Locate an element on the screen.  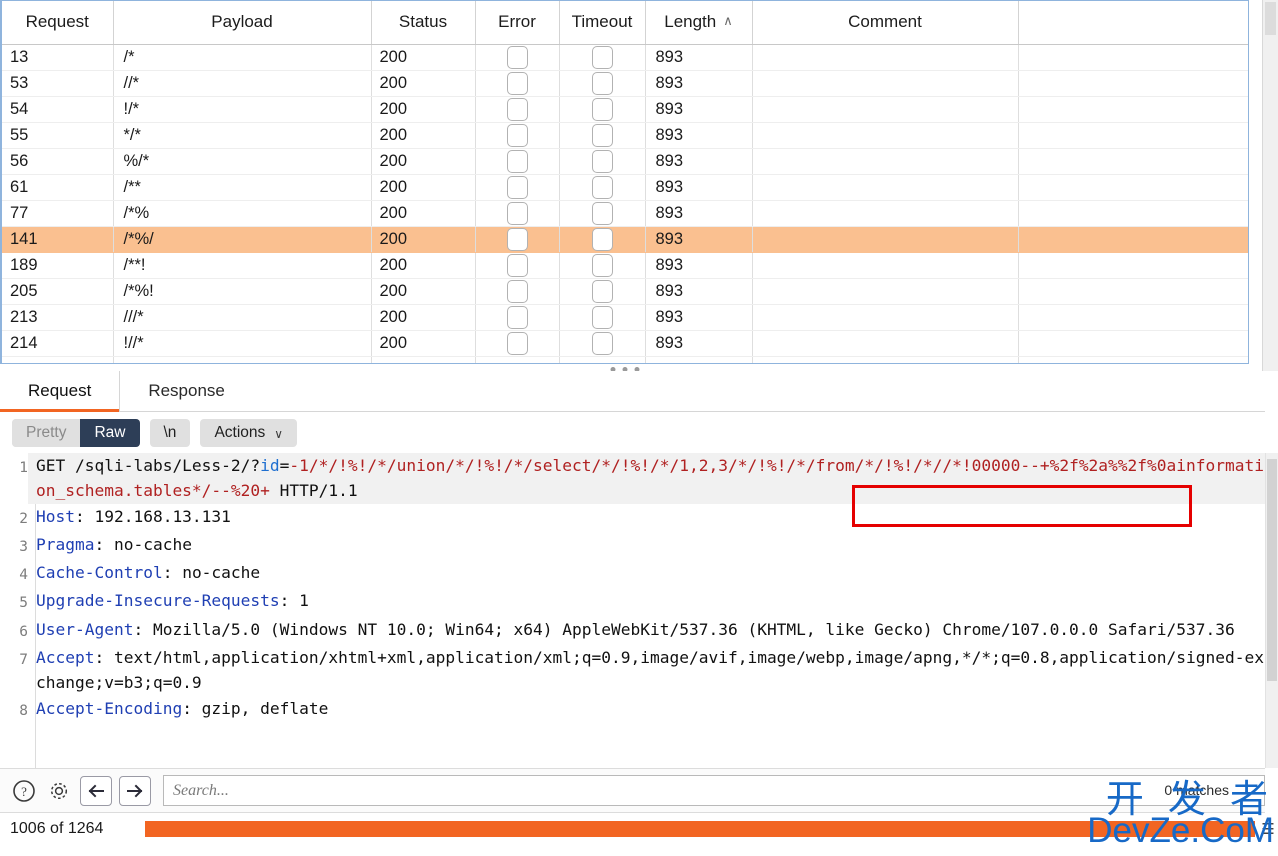
table-row: 205/*%! 200 893 is located at coordinates (625, 291).